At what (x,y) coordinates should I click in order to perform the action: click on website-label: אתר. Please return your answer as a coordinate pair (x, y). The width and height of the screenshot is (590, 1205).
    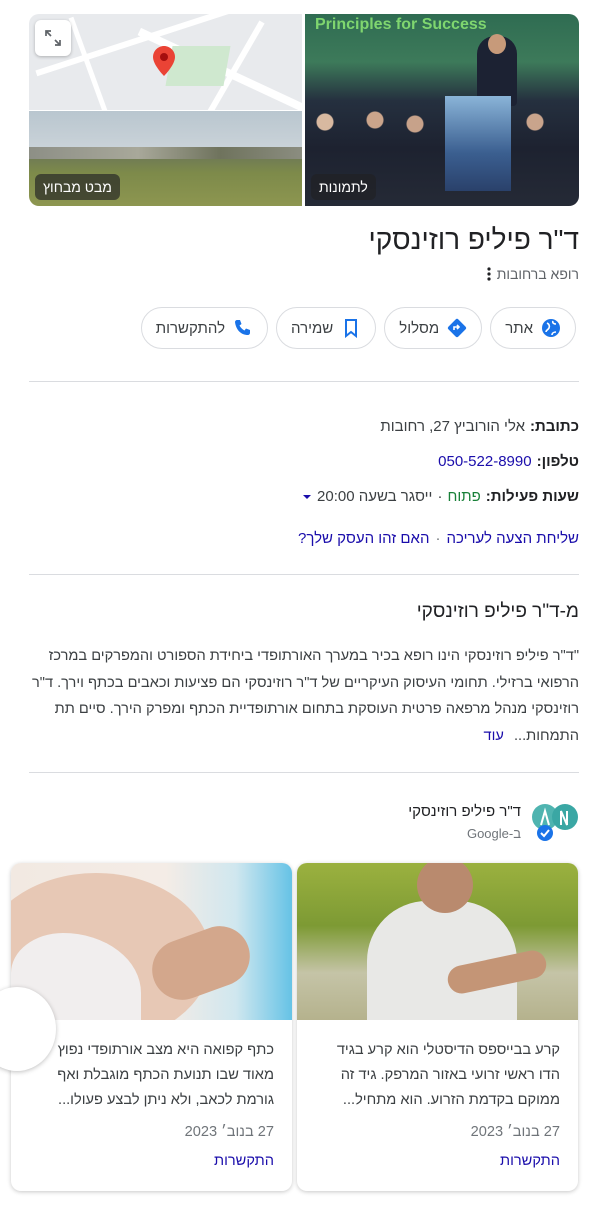
    Looking at the image, I should click on (519, 328).